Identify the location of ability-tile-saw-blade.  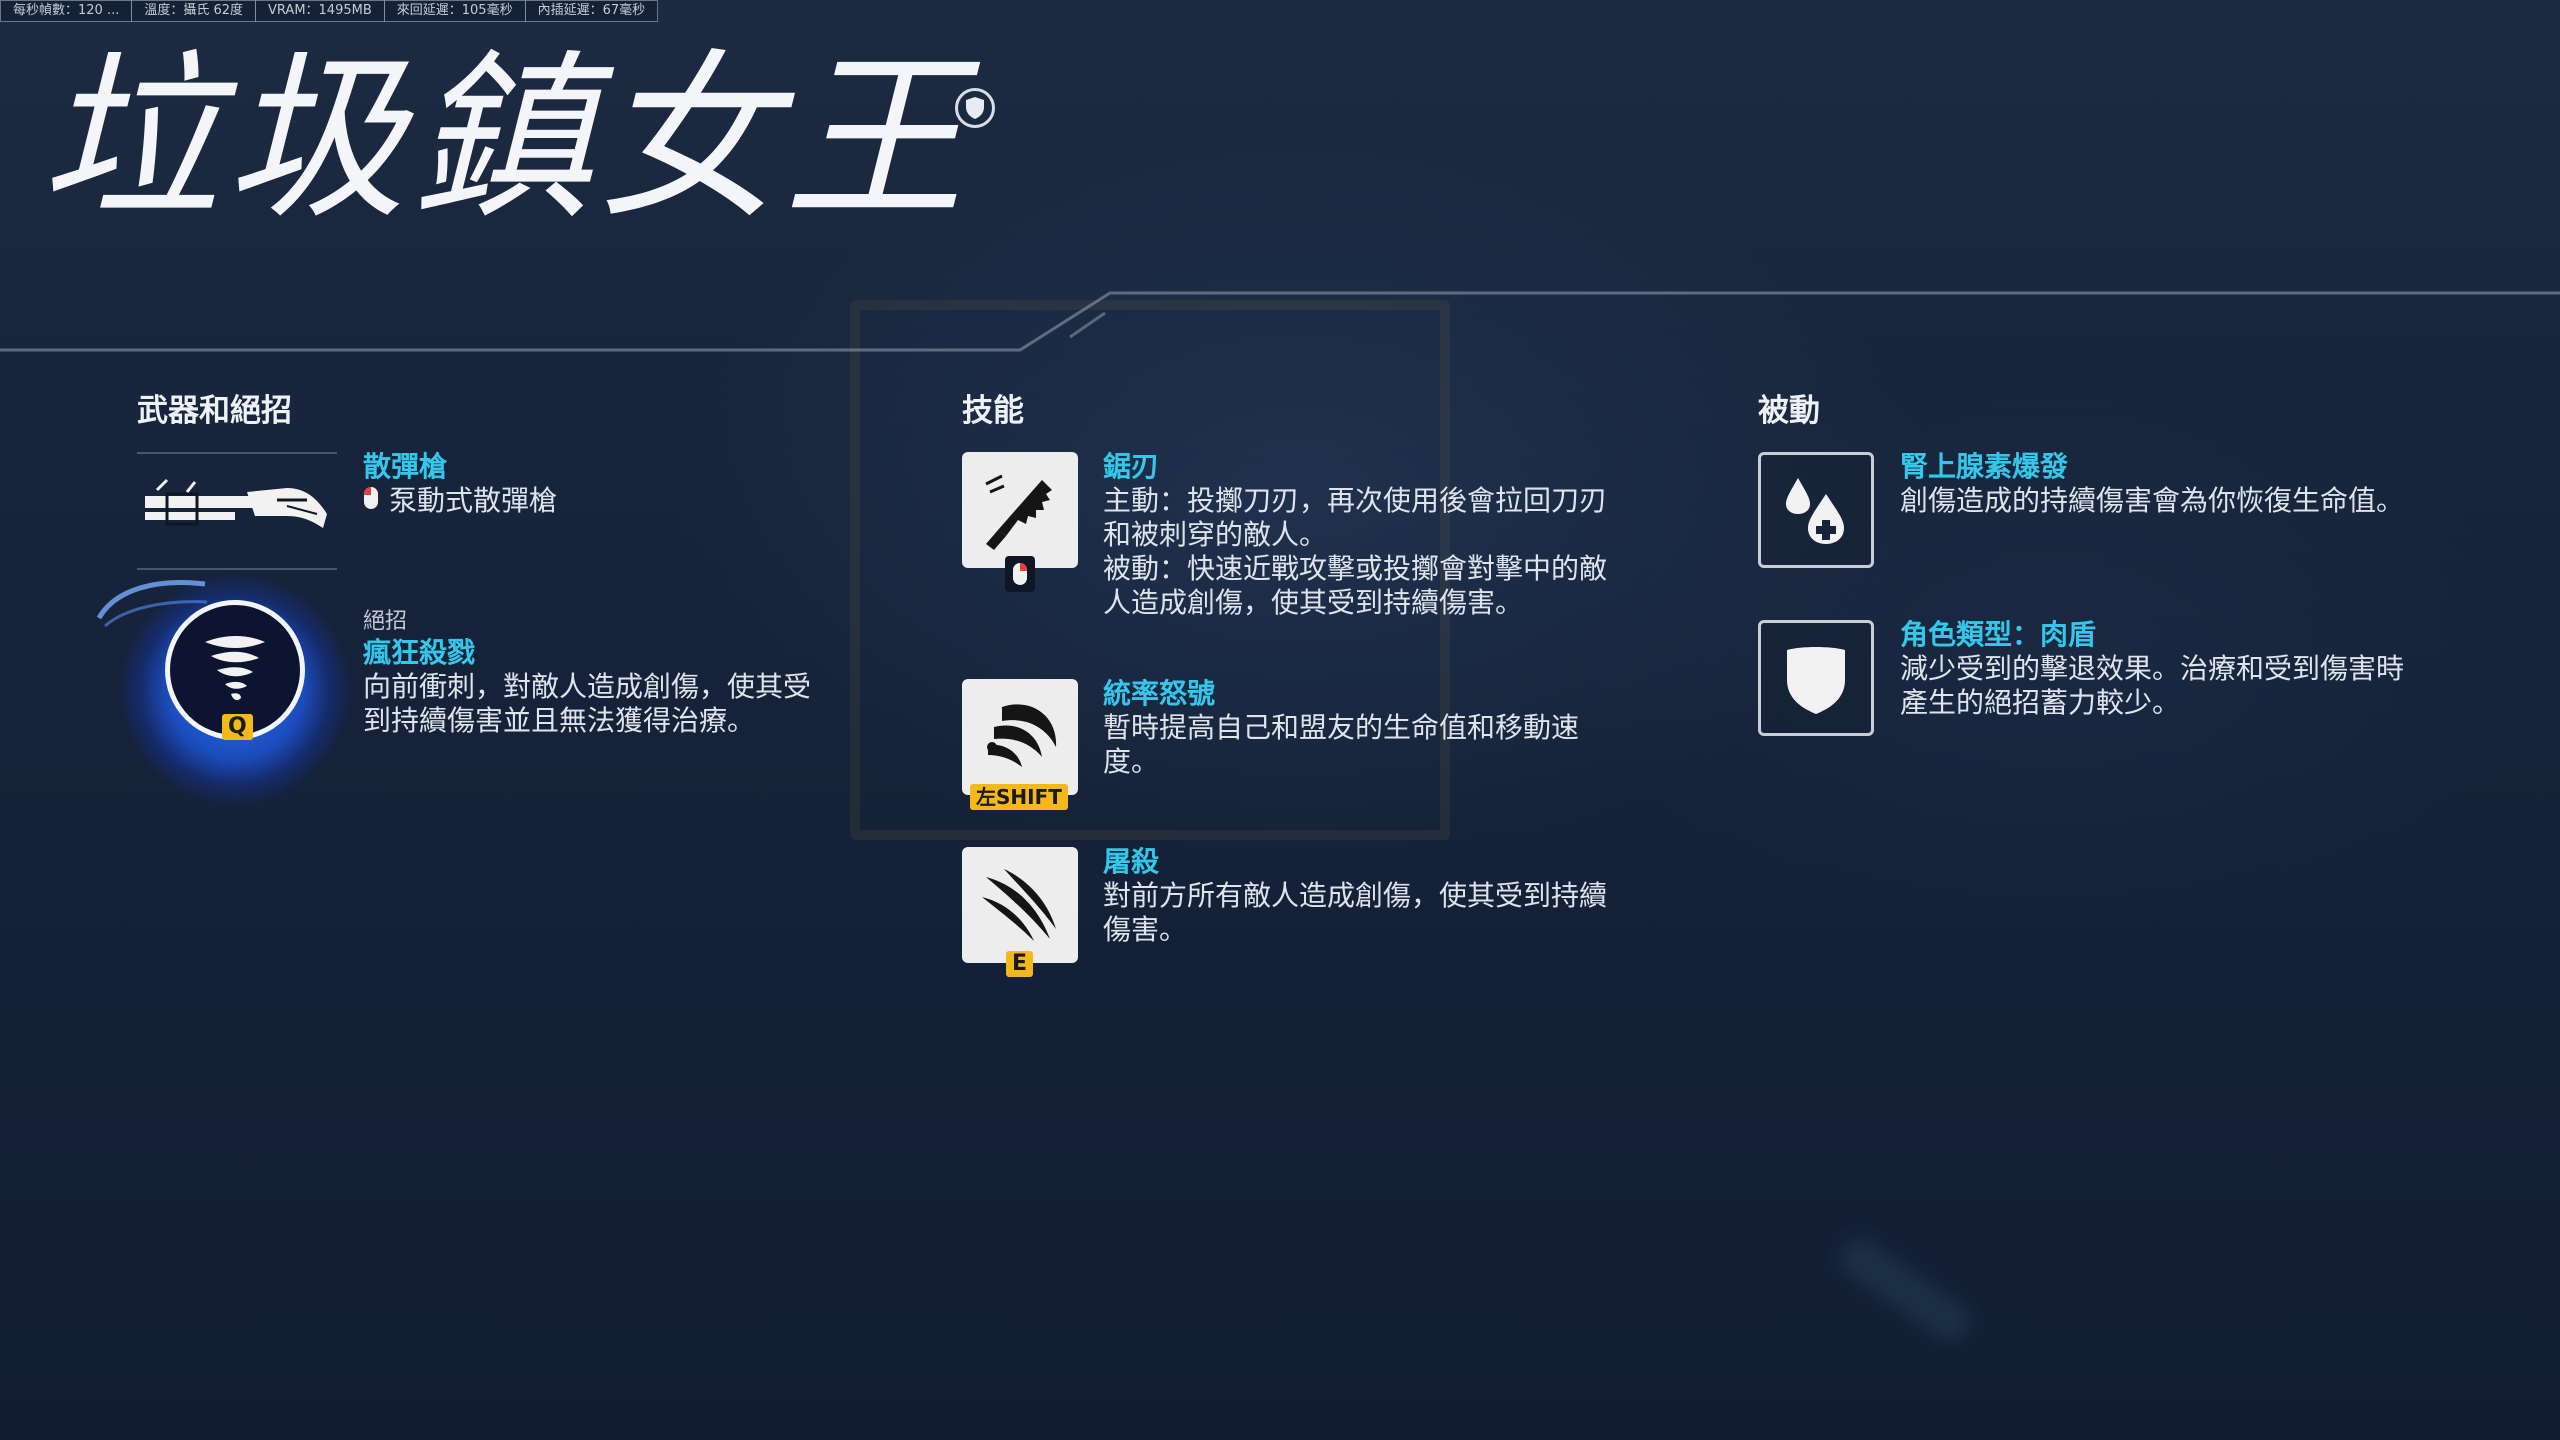
(1020, 510).